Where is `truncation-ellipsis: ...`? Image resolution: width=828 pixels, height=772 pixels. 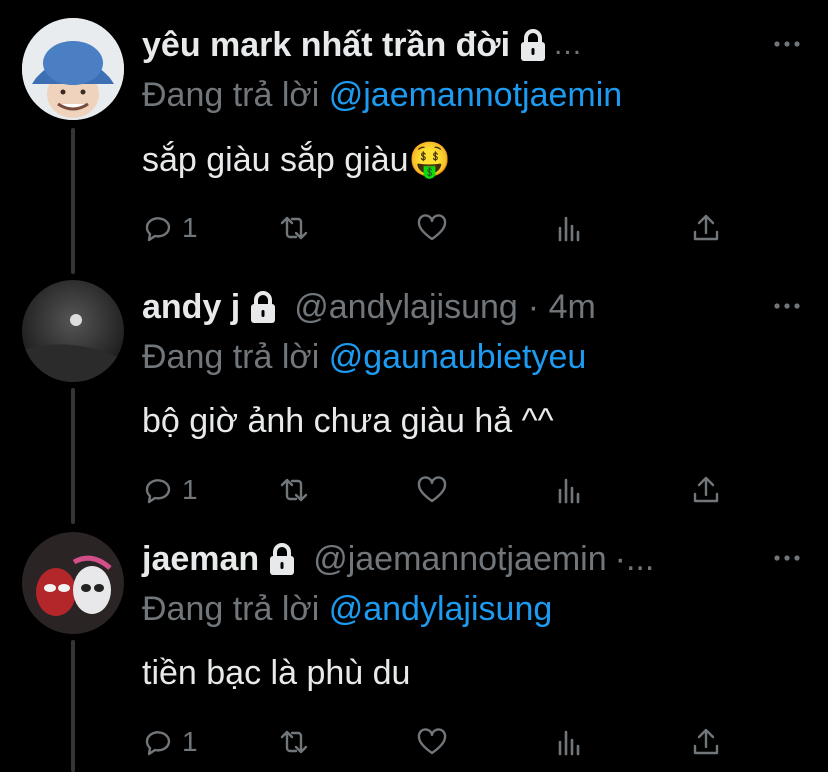 truncation-ellipsis: ... is located at coordinates (568, 44).